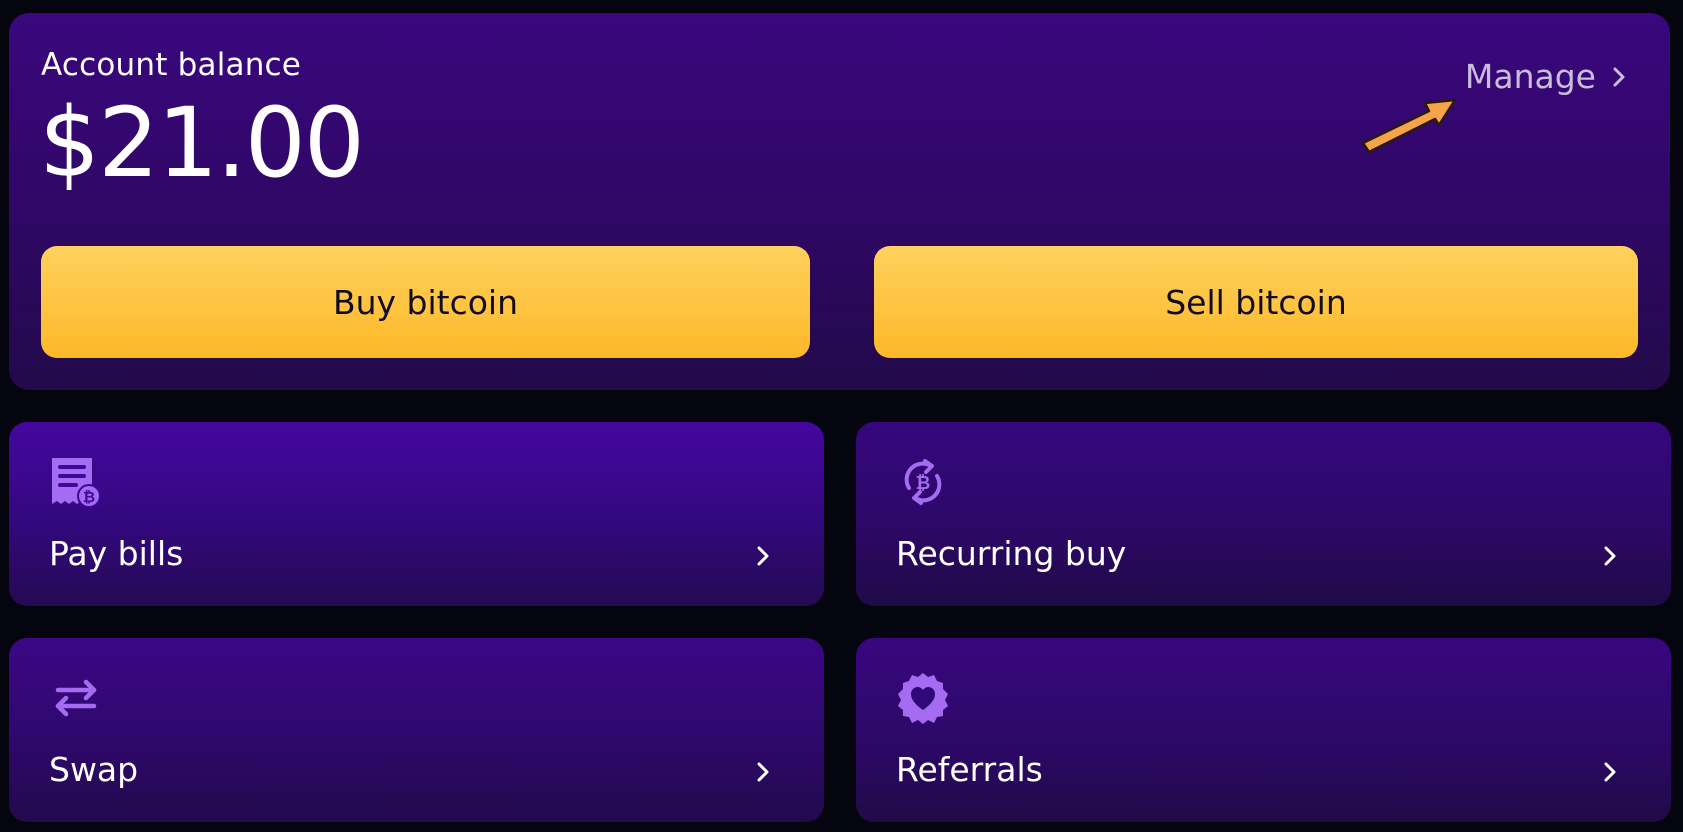  What do you see at coordinates (116, 553) in the screenshot?
I see `tile-label: Pay bills` at bounding box center [116, 553].